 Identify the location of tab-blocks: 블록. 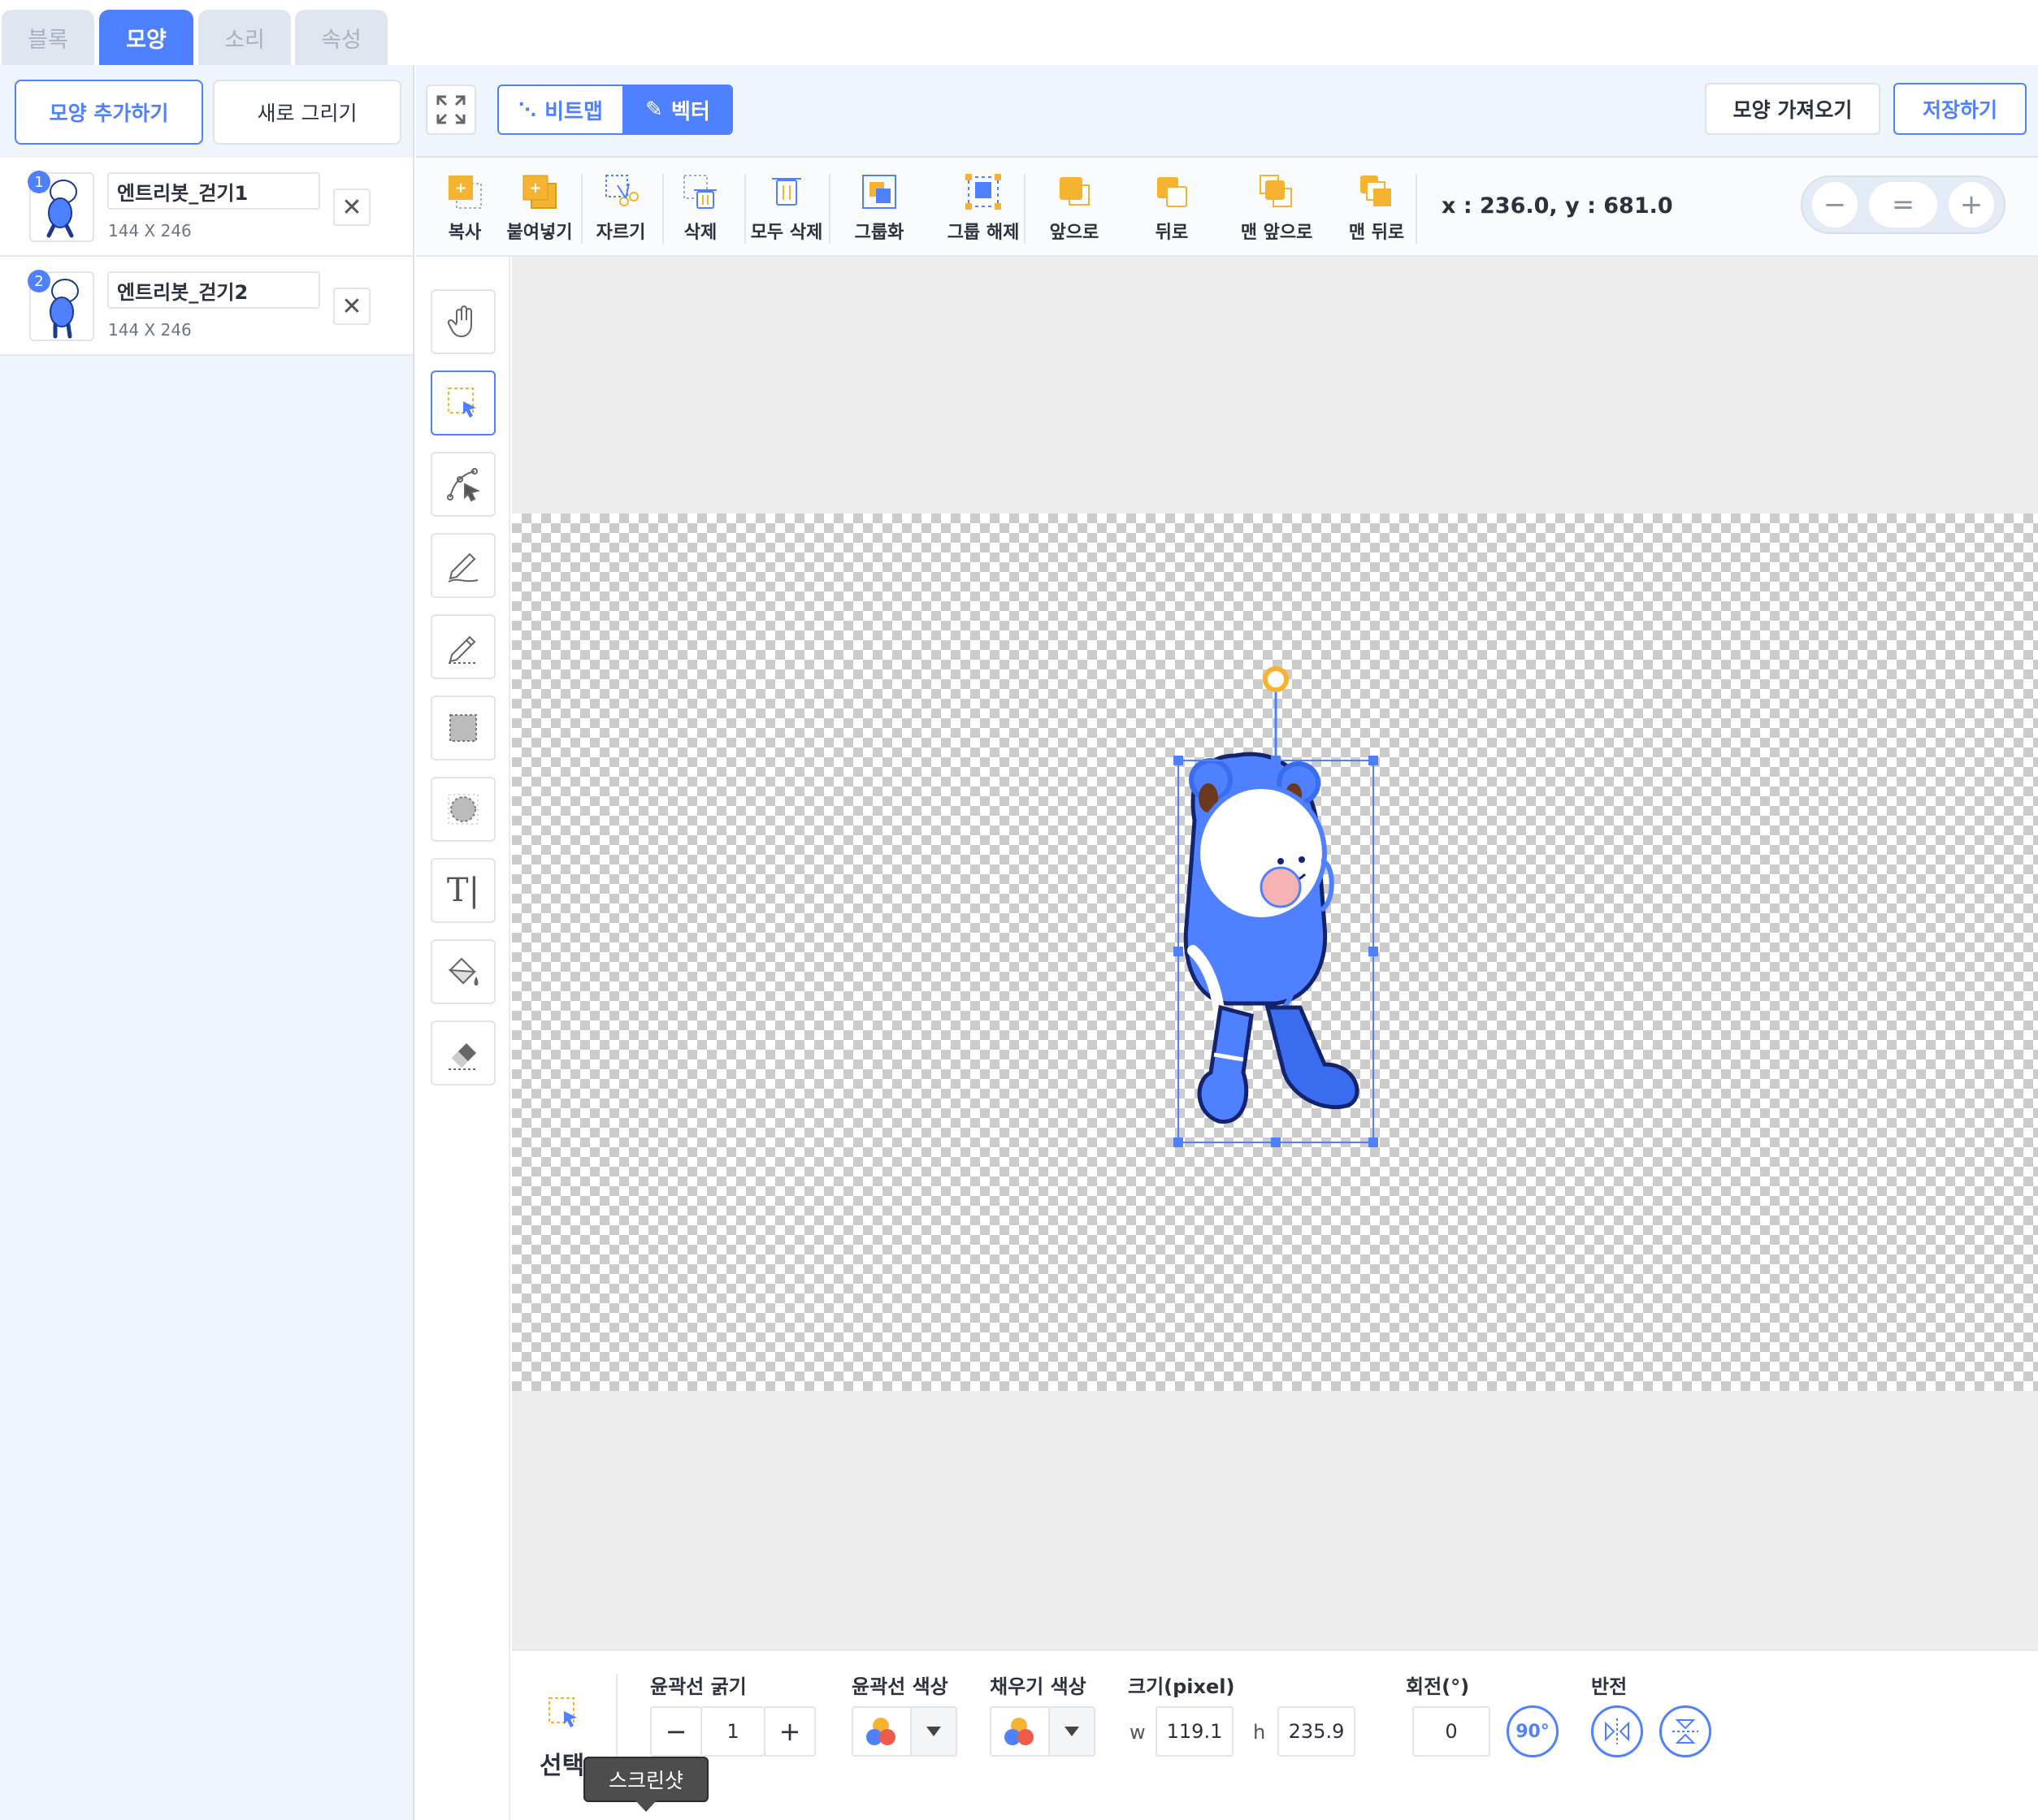
(48, 37).